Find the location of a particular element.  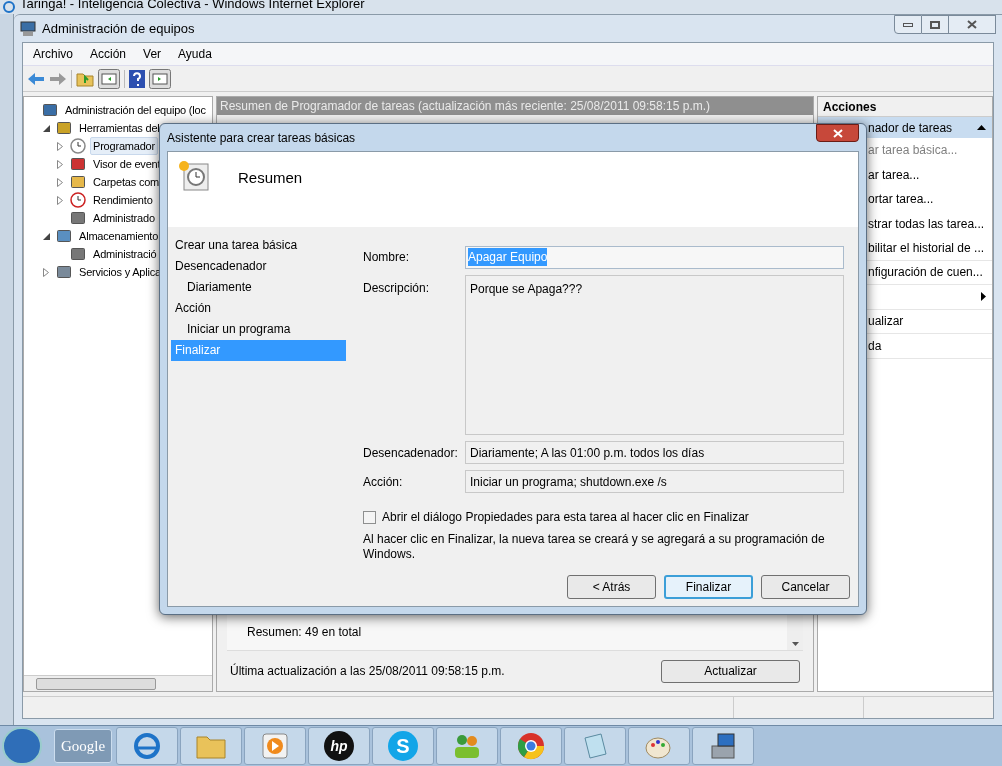

menu-item: Ver is located at coordinates (152, 54).